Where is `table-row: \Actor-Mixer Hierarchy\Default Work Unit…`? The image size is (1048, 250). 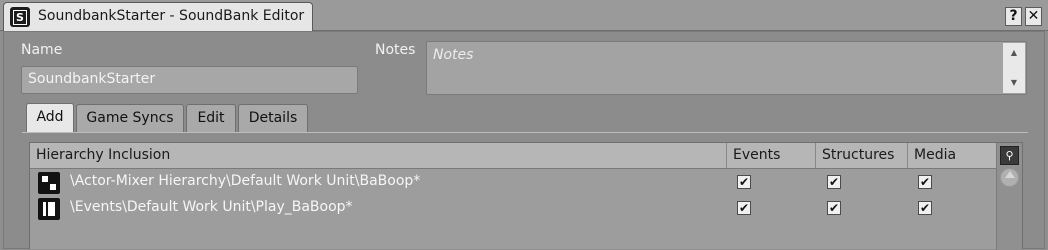
table-row: \Actor-Mixer Hierarchy\Default Work Unit… is located at coordinates (513, 183).